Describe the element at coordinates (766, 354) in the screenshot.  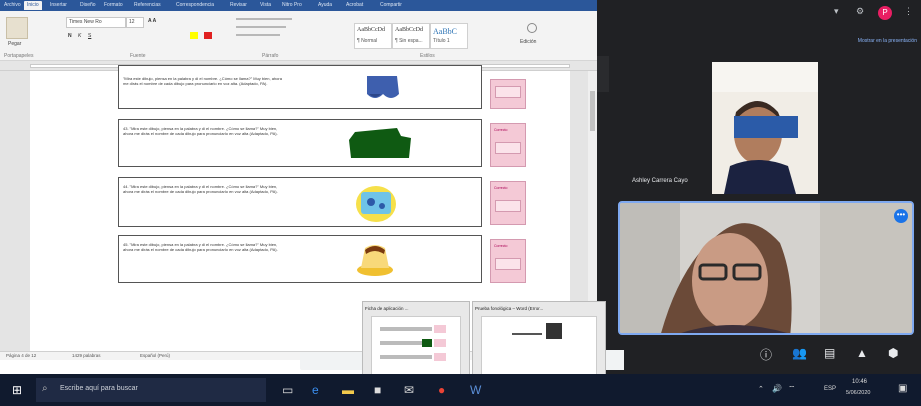
I see `info-icon: ⓘ` at that location.